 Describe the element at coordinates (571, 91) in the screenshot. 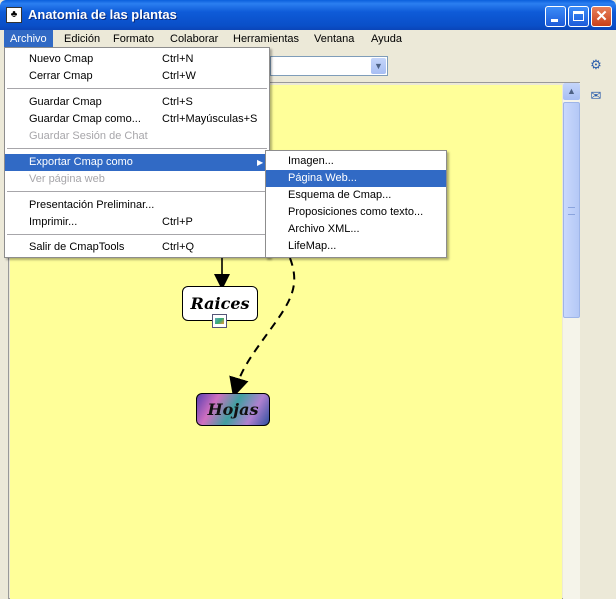

I see `scroll-up-icon: ▲` at that location.